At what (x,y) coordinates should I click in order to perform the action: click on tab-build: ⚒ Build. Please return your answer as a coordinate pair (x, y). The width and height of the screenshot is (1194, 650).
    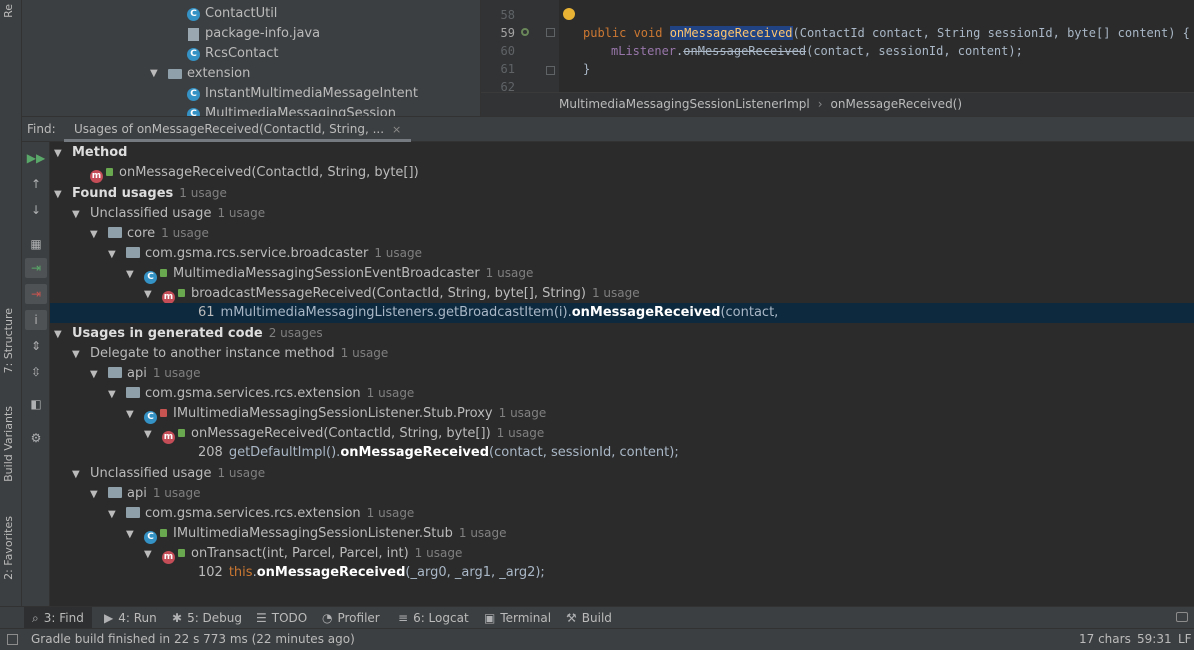
    Looking at the image, I should click on (589, 618).